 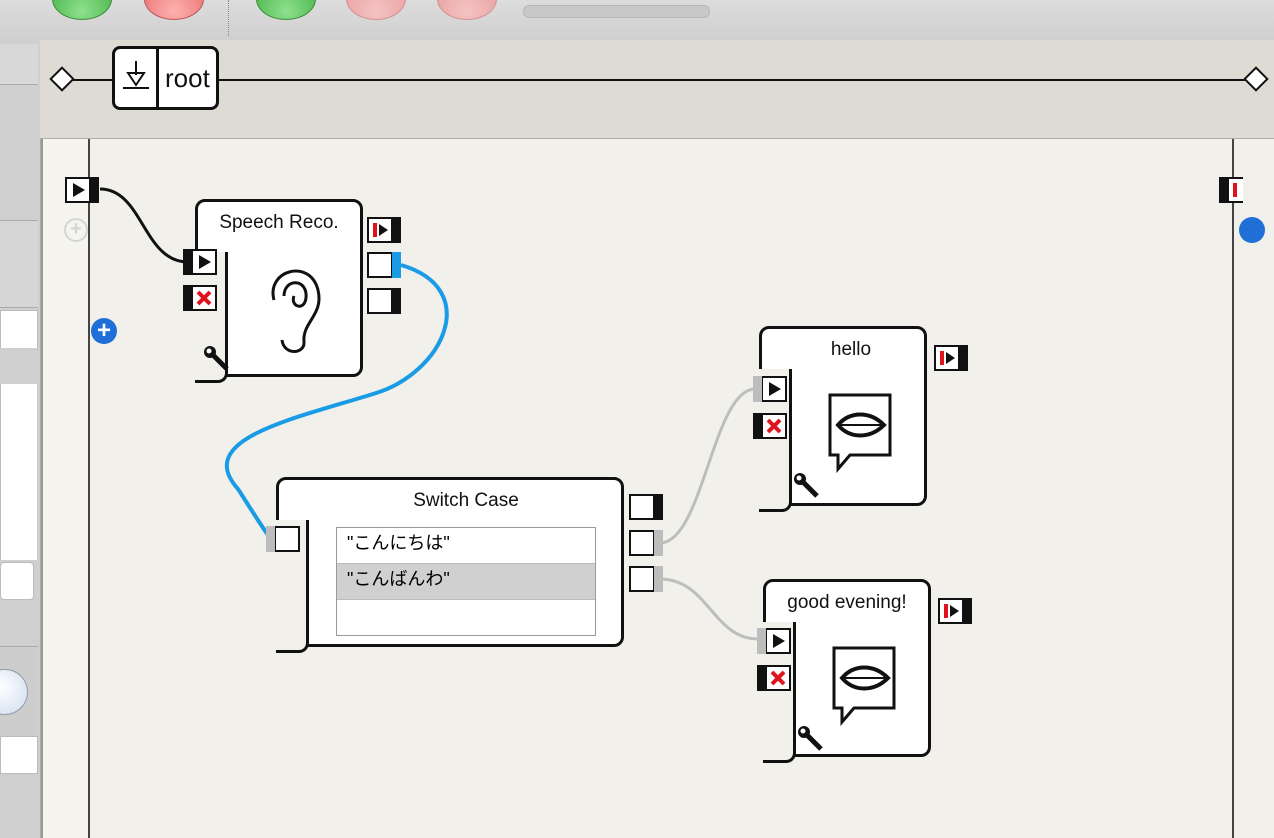 I want to click on ear-icon, so click(x=296, y=311).